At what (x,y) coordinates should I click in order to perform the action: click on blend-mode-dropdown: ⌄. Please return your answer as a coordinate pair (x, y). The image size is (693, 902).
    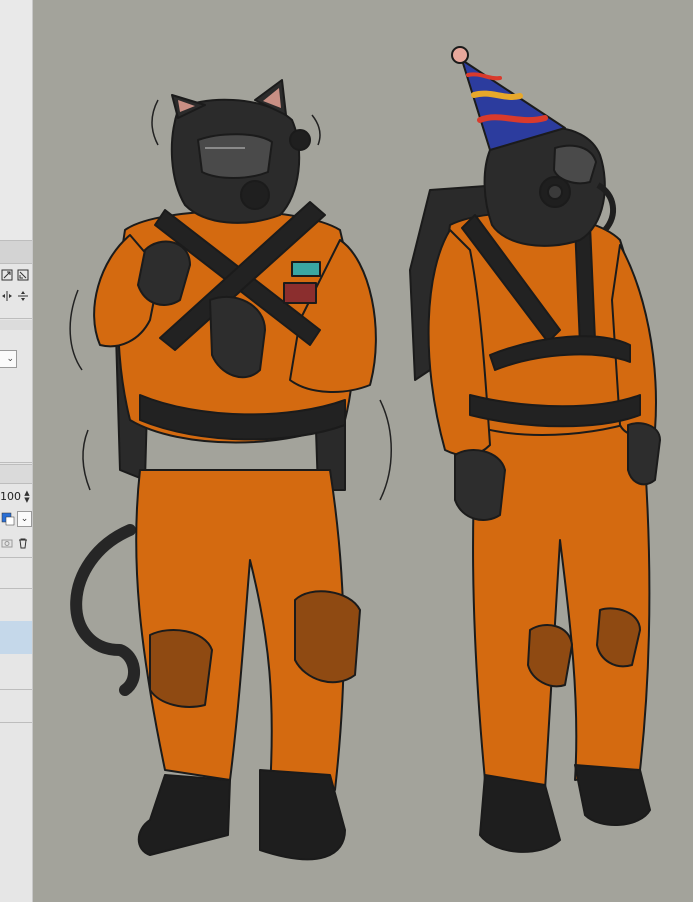
    Looking at the image, I should click on (8, 359).